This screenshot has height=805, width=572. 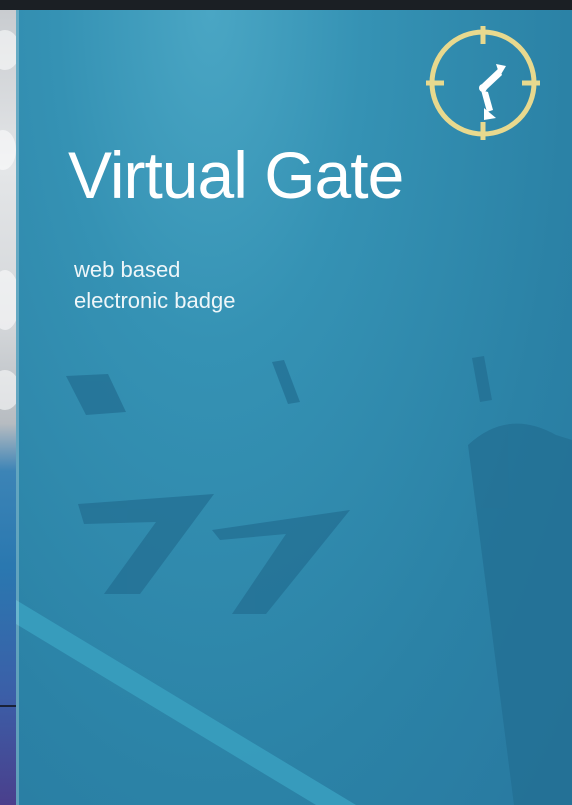 I want to click on clock-crosshair-icon, so click(x=483, y=83).